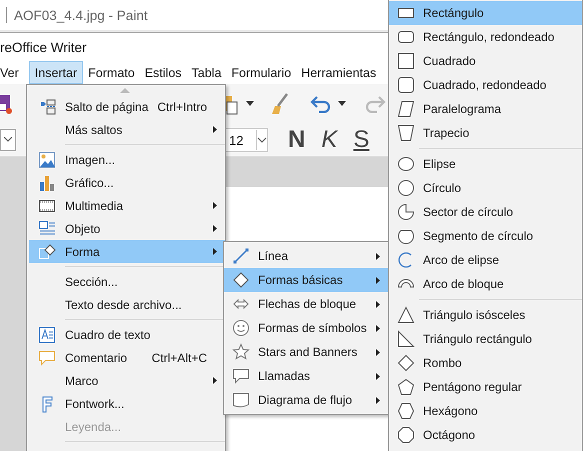 The height and width of the screenshot is (451, 583). What do you see at coordinates (246, 140) in the screenshot?
I see `font-size-field: 12` at bounding box center [246, 140].